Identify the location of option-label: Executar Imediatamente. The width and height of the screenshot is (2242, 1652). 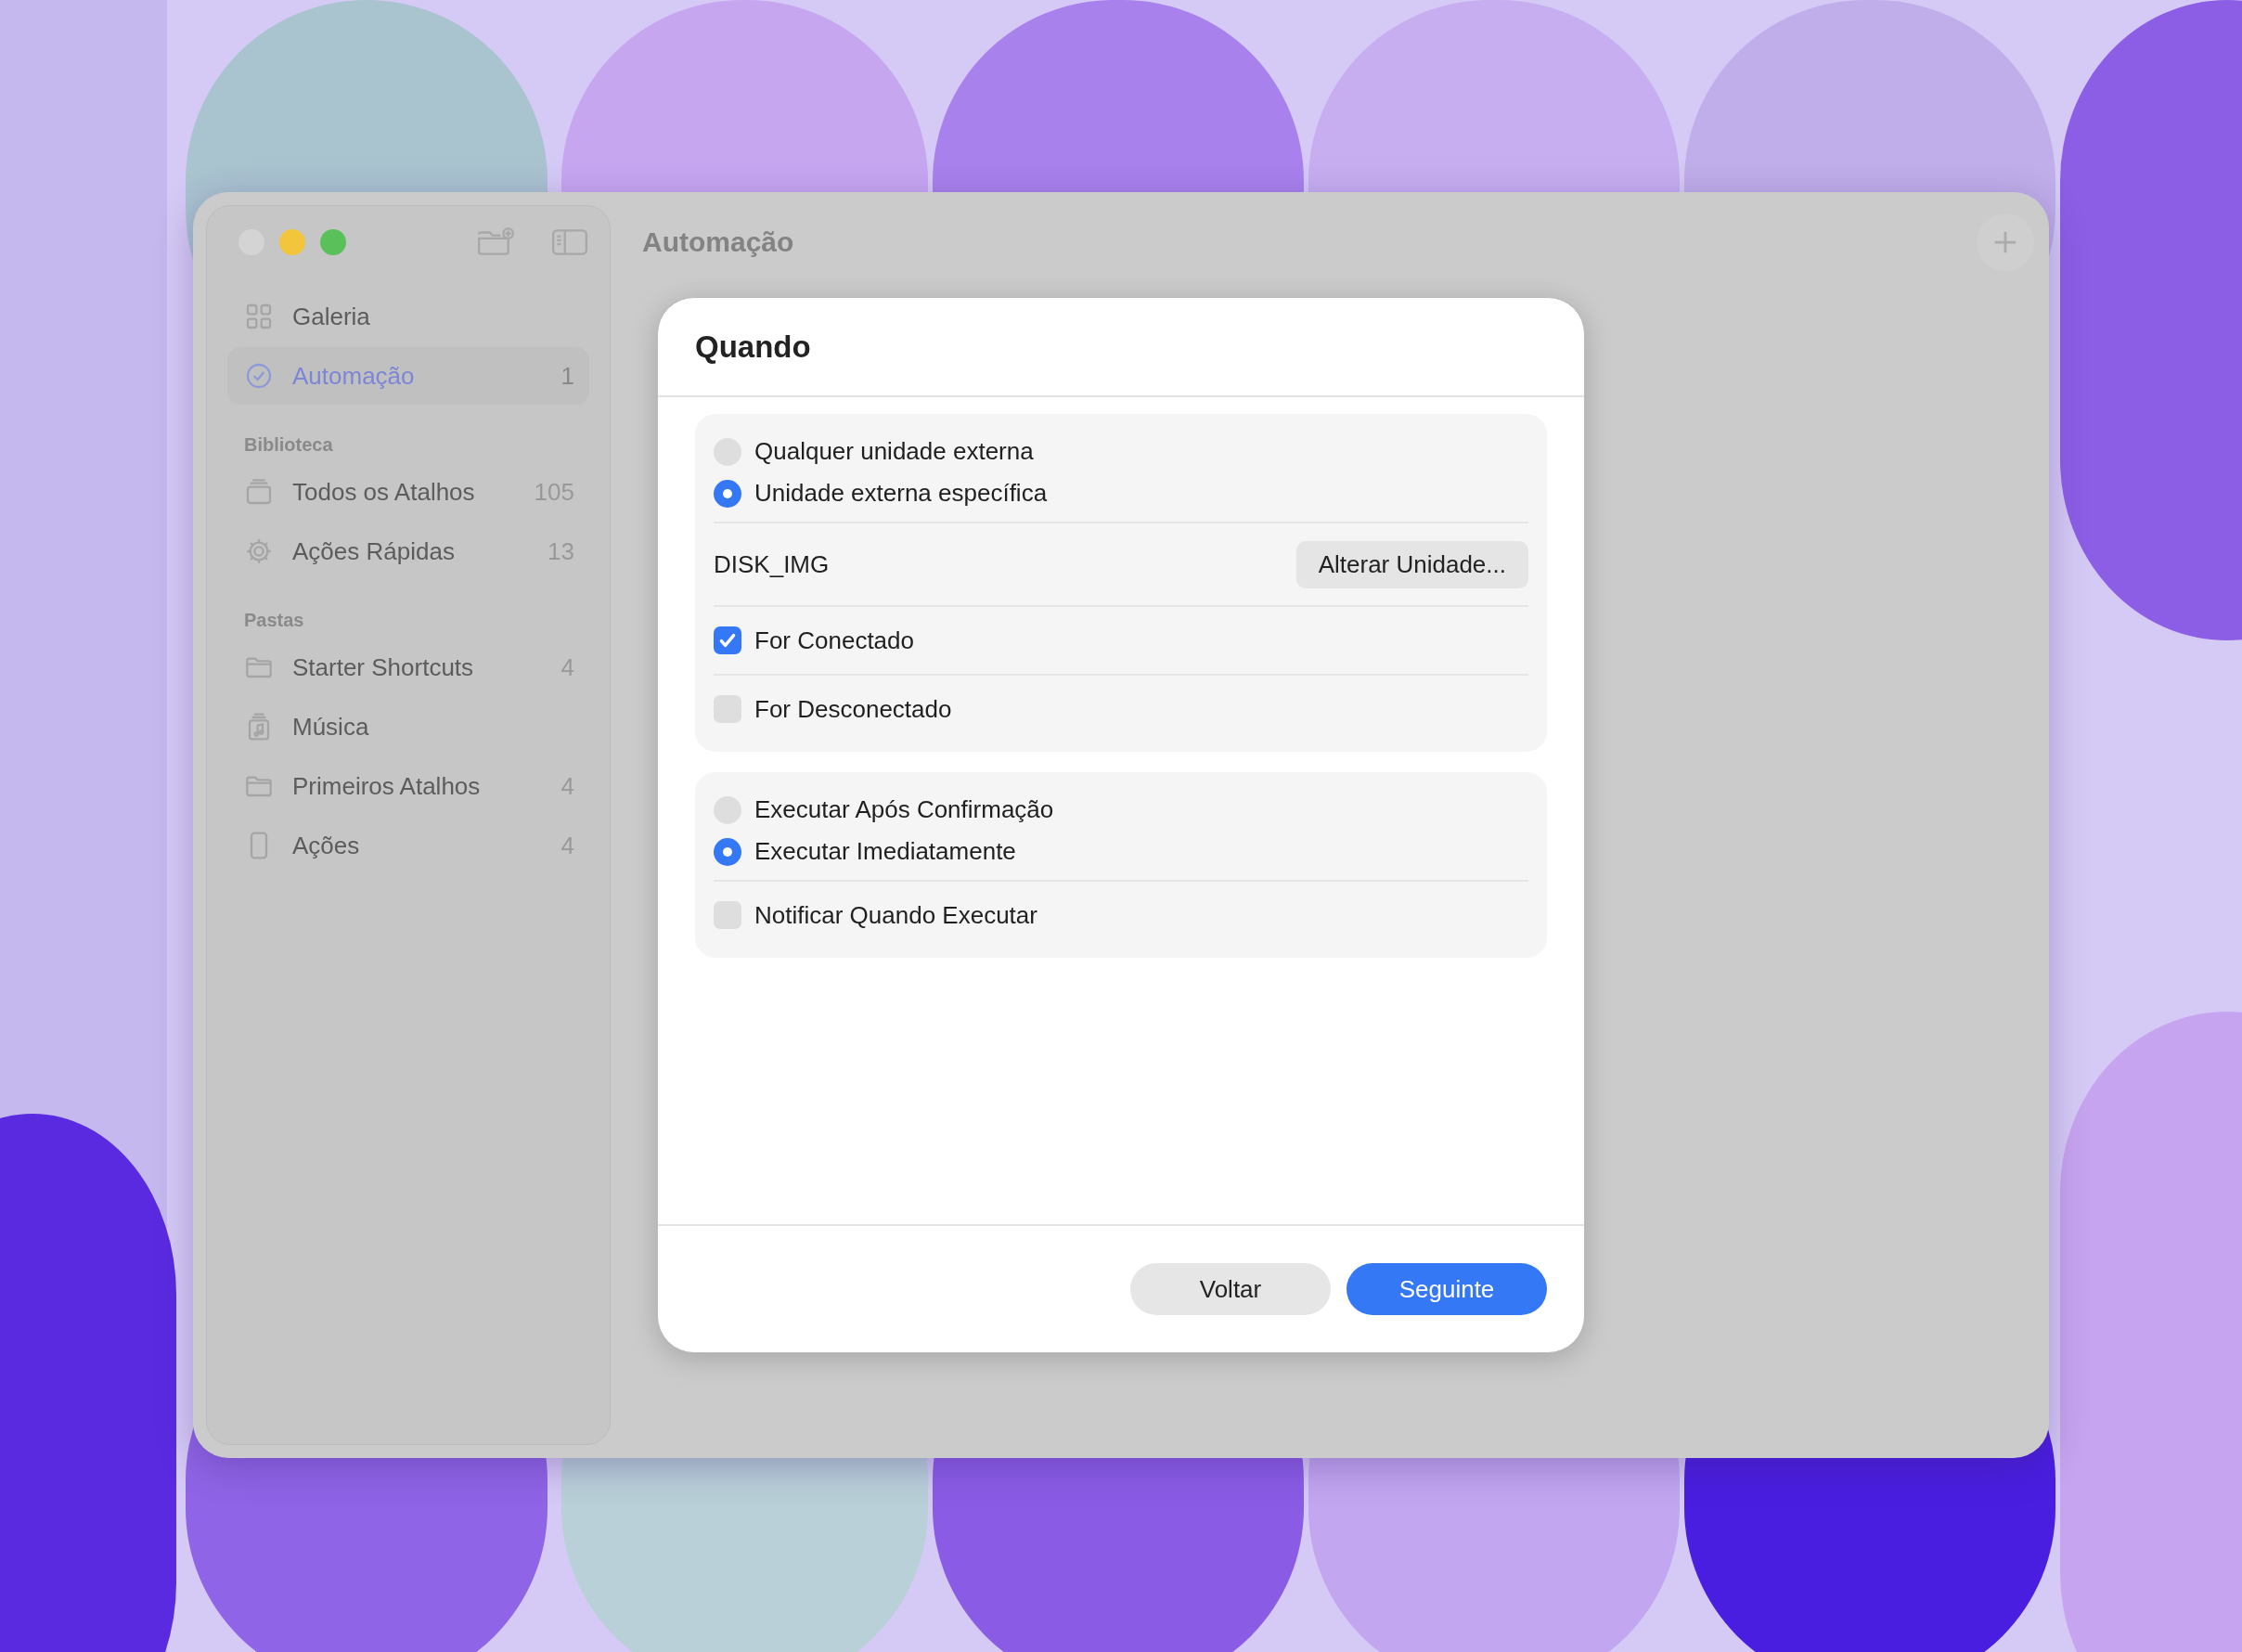
(885, 851).